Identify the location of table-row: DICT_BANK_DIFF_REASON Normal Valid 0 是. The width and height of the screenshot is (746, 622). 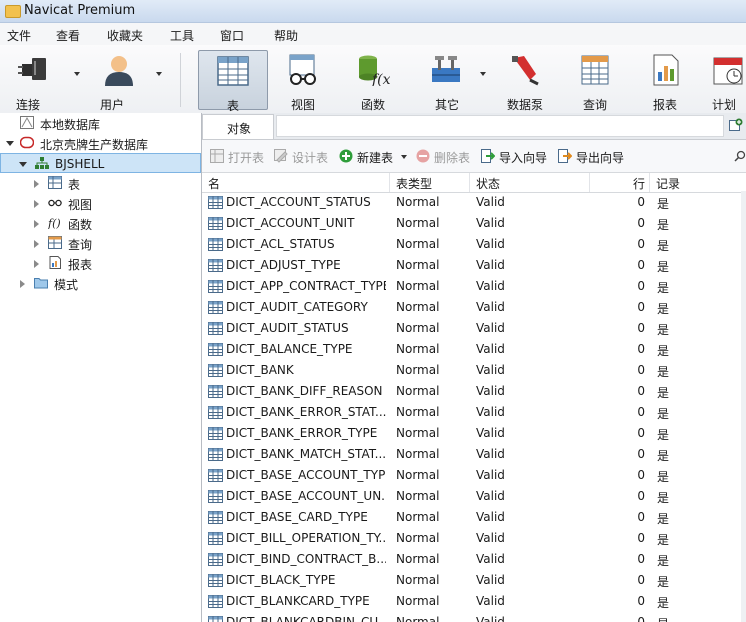
(474, 391).